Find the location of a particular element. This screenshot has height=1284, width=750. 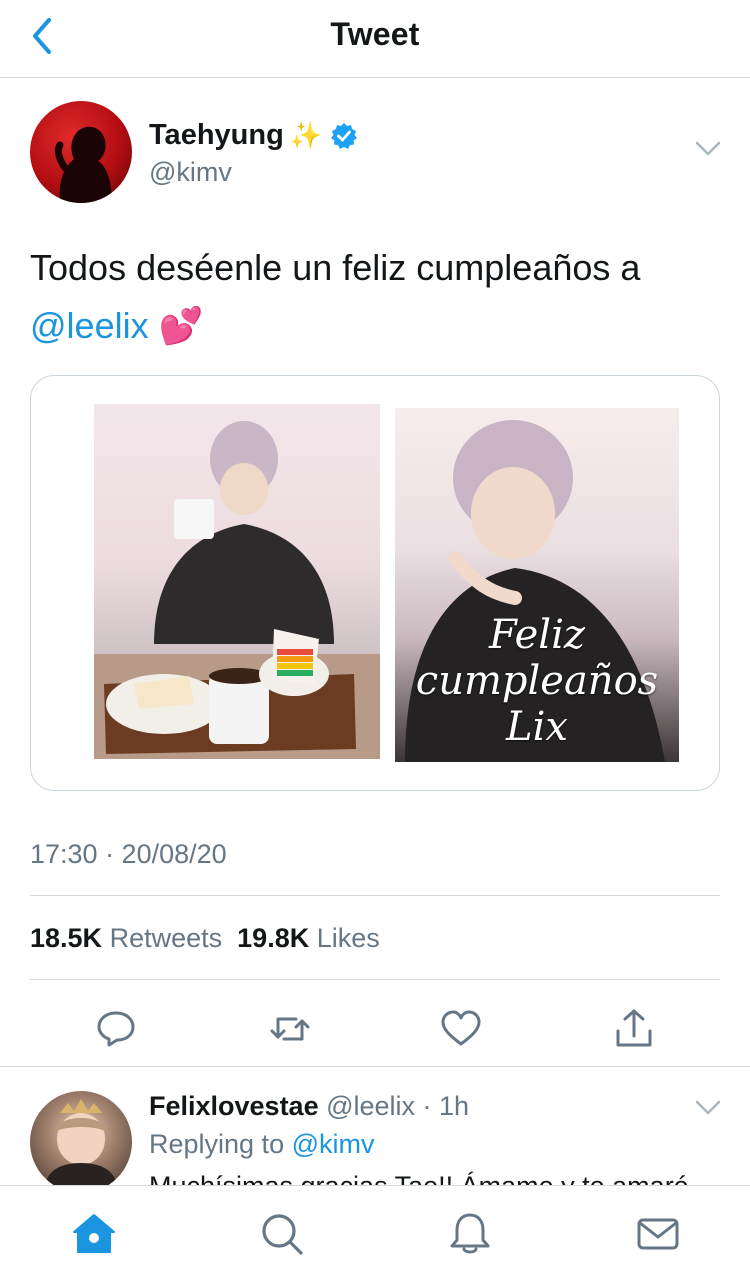

heart-icon is located at coordinates (461, 1028).